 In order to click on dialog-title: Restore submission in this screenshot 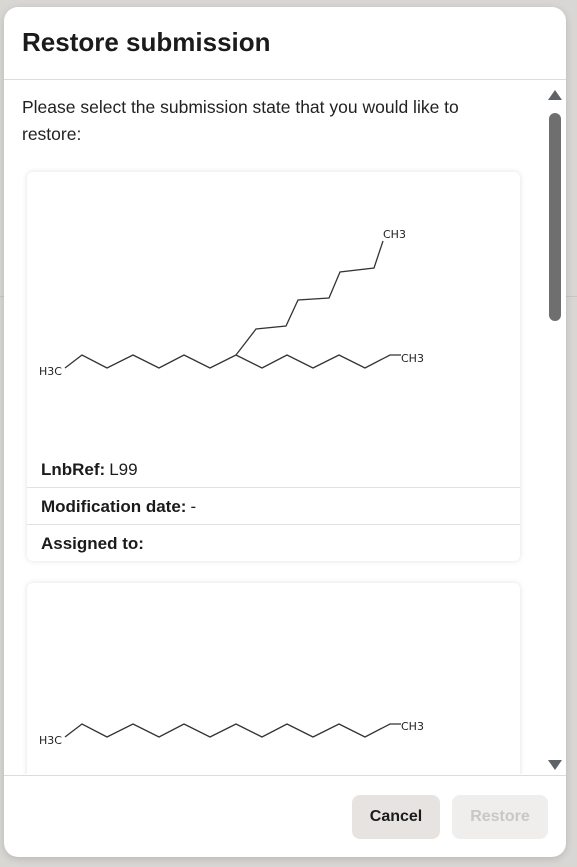, I will do `click(146, 42)`.